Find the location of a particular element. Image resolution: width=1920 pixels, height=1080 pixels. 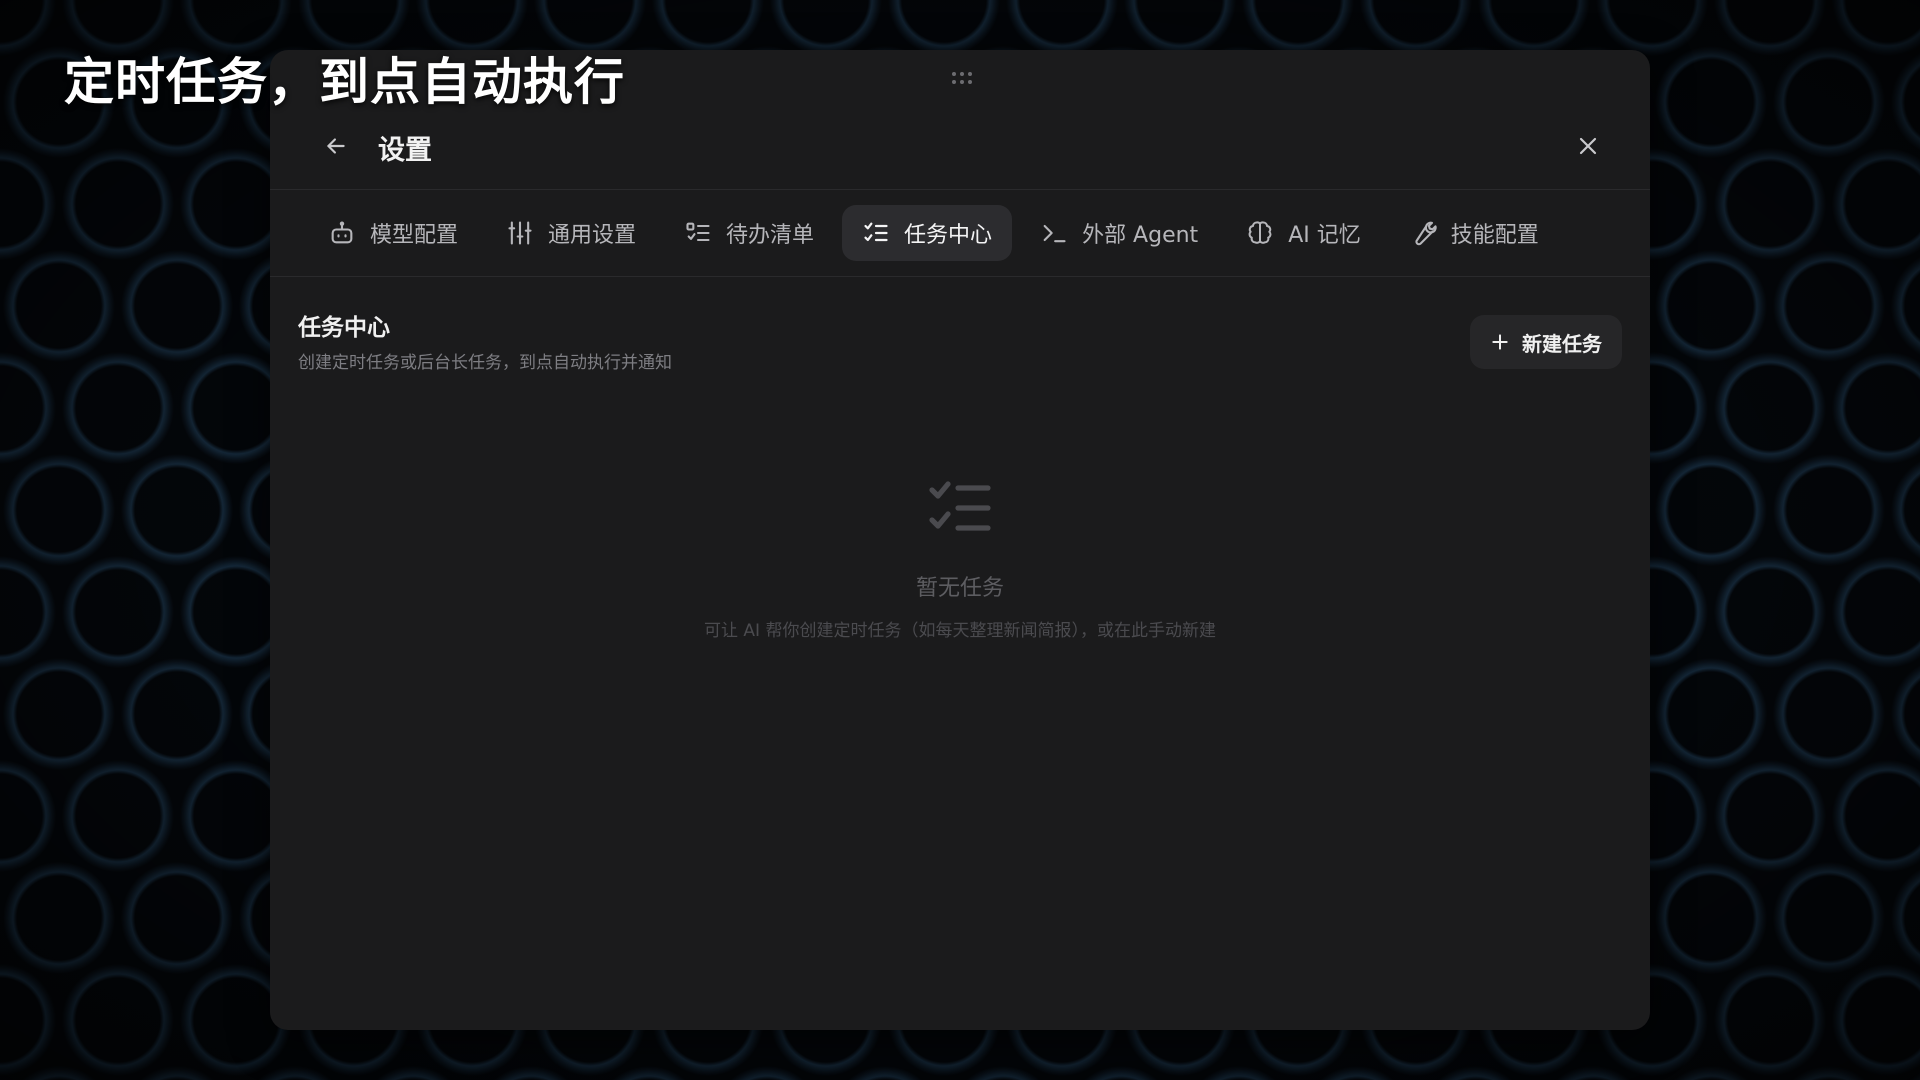

tab-label: 技能配置 is located at coordinates (1494, 235).